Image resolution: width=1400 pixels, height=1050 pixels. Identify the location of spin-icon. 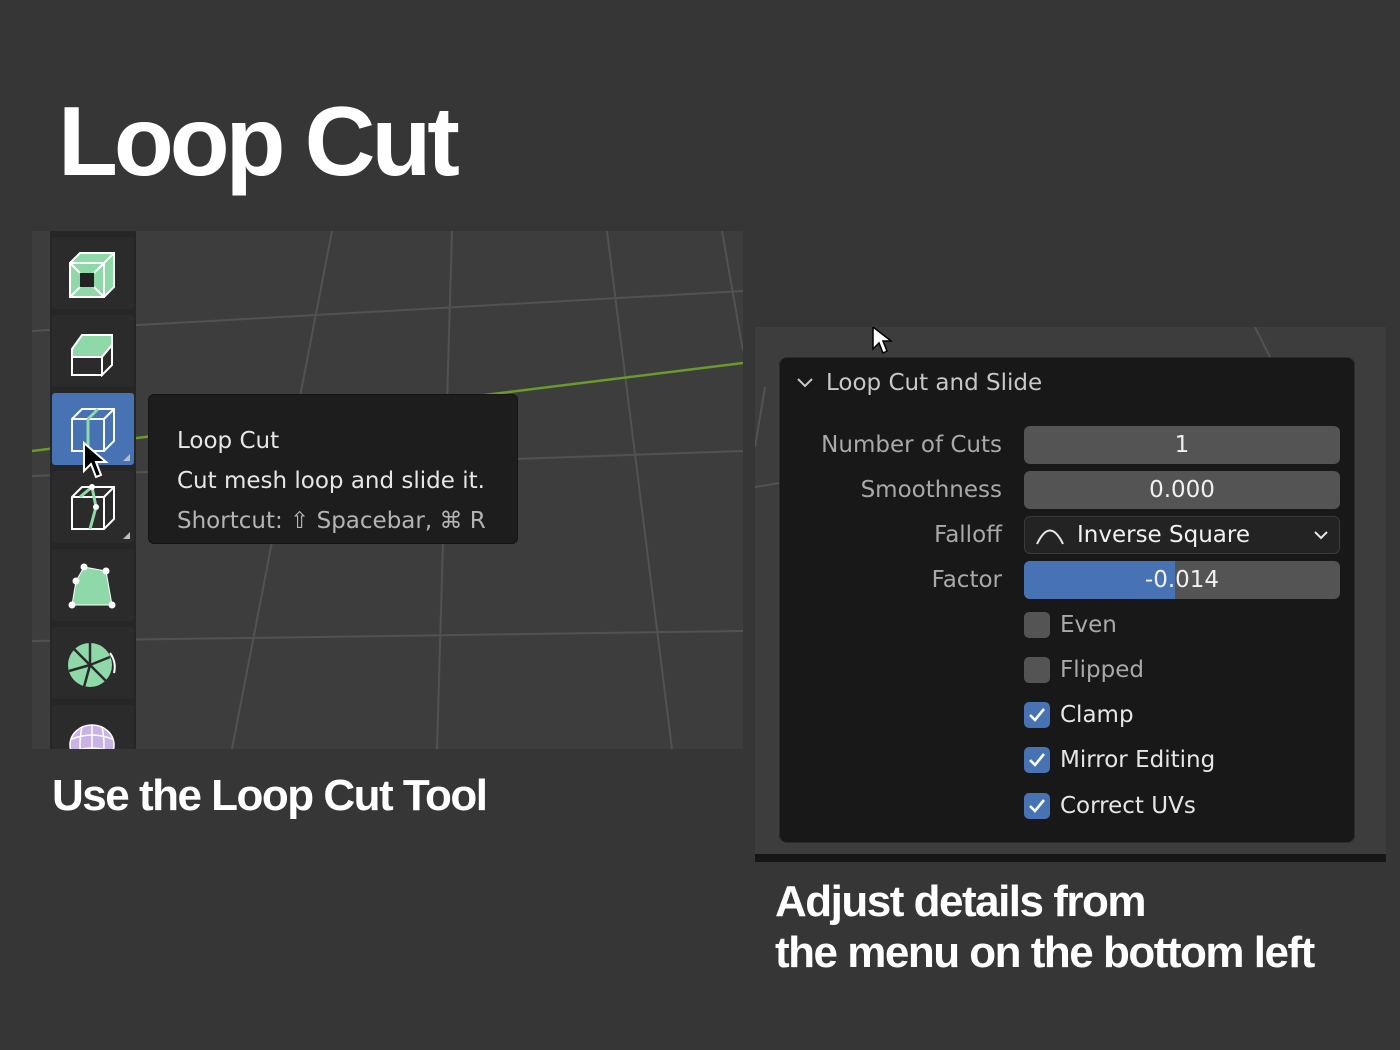
(92, 665).